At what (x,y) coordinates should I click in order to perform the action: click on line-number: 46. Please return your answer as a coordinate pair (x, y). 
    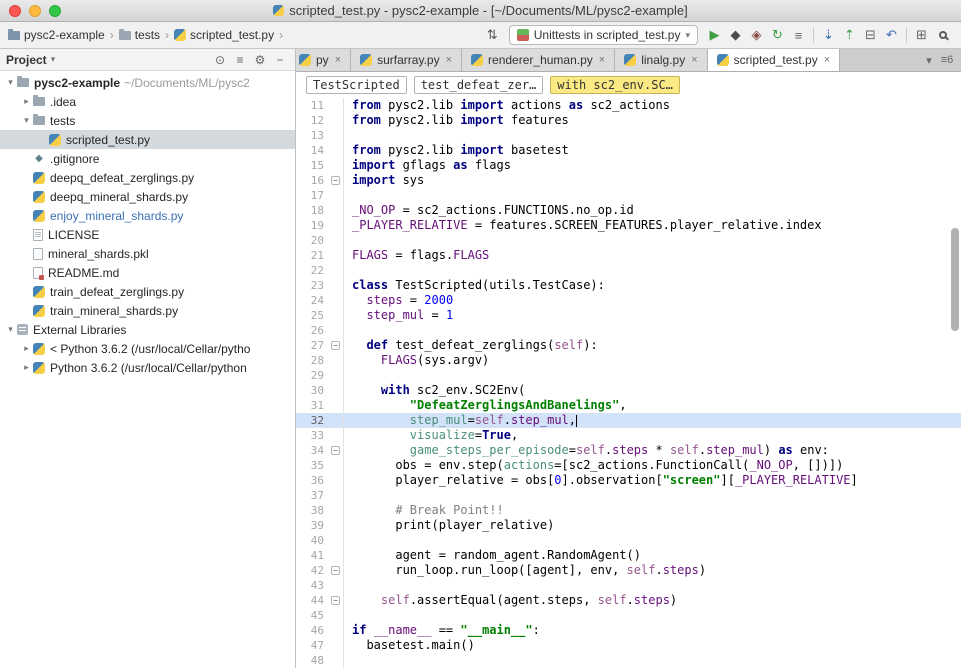
    Looking at the image, I should click on (312, 630).